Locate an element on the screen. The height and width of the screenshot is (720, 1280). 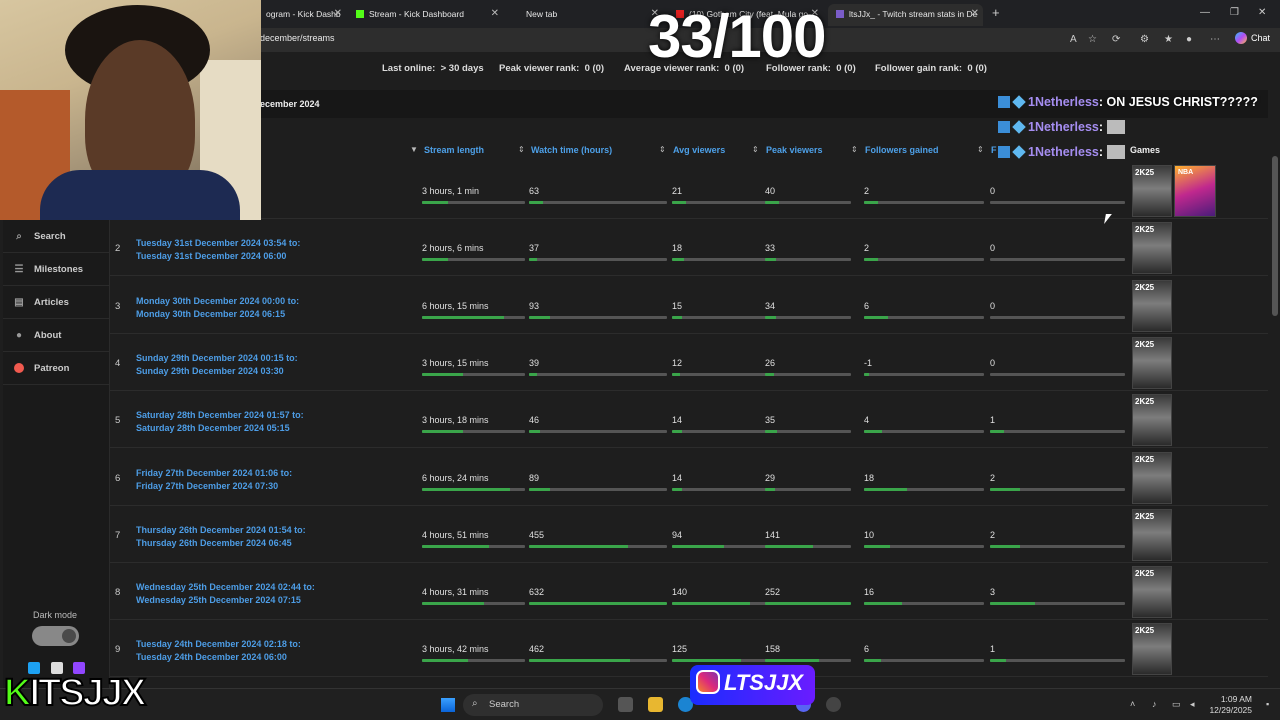
browser-tab: New tab ✕ is located at coordinates (585, 15).